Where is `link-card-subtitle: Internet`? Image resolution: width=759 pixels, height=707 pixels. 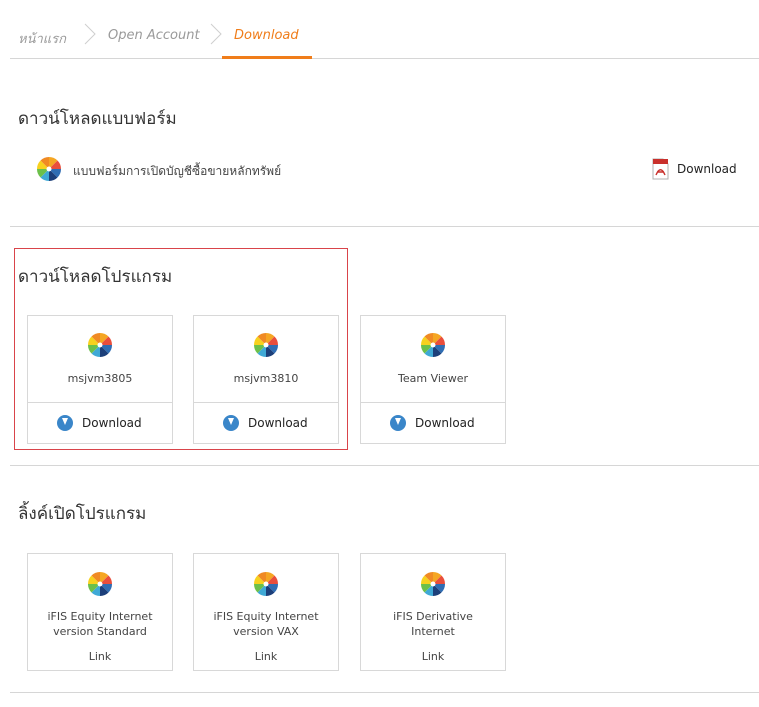 link-card-subtitle: Internet is located at coordinates (433, 631).